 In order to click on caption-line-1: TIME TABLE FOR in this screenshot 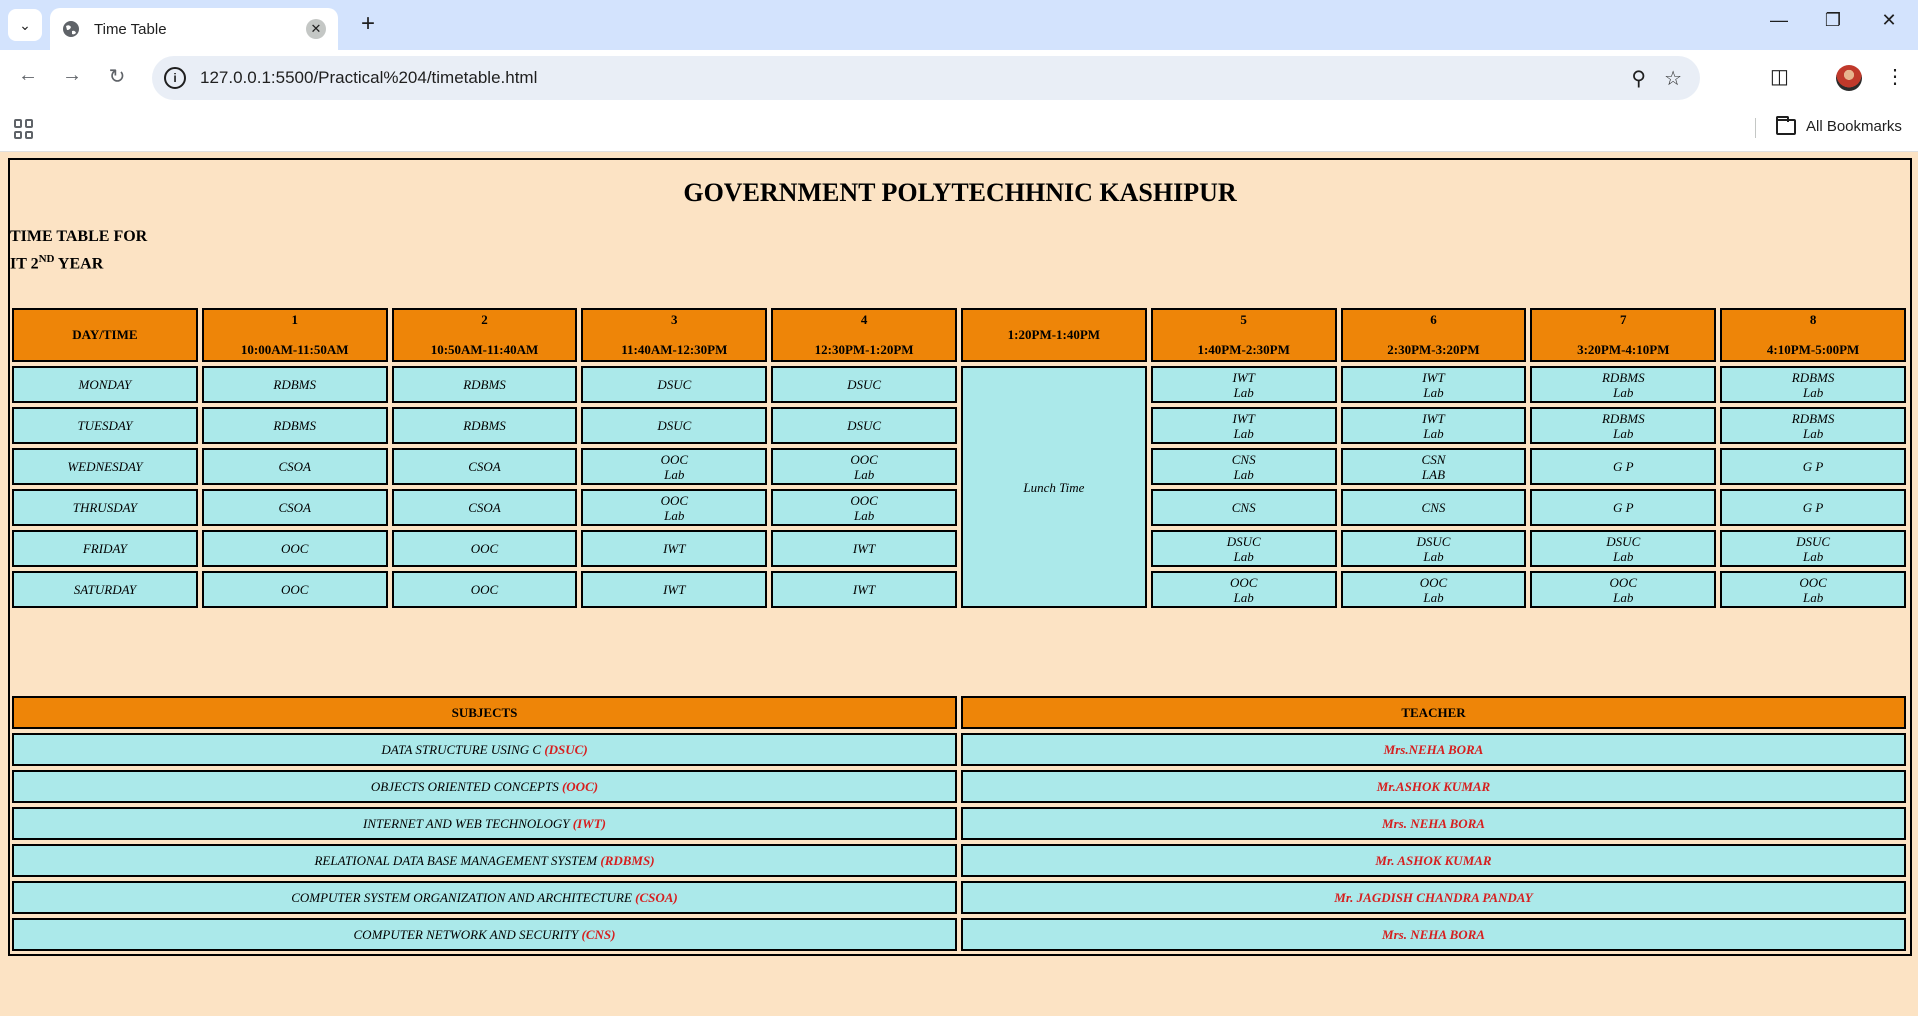, I will do `click(79, 236)`.